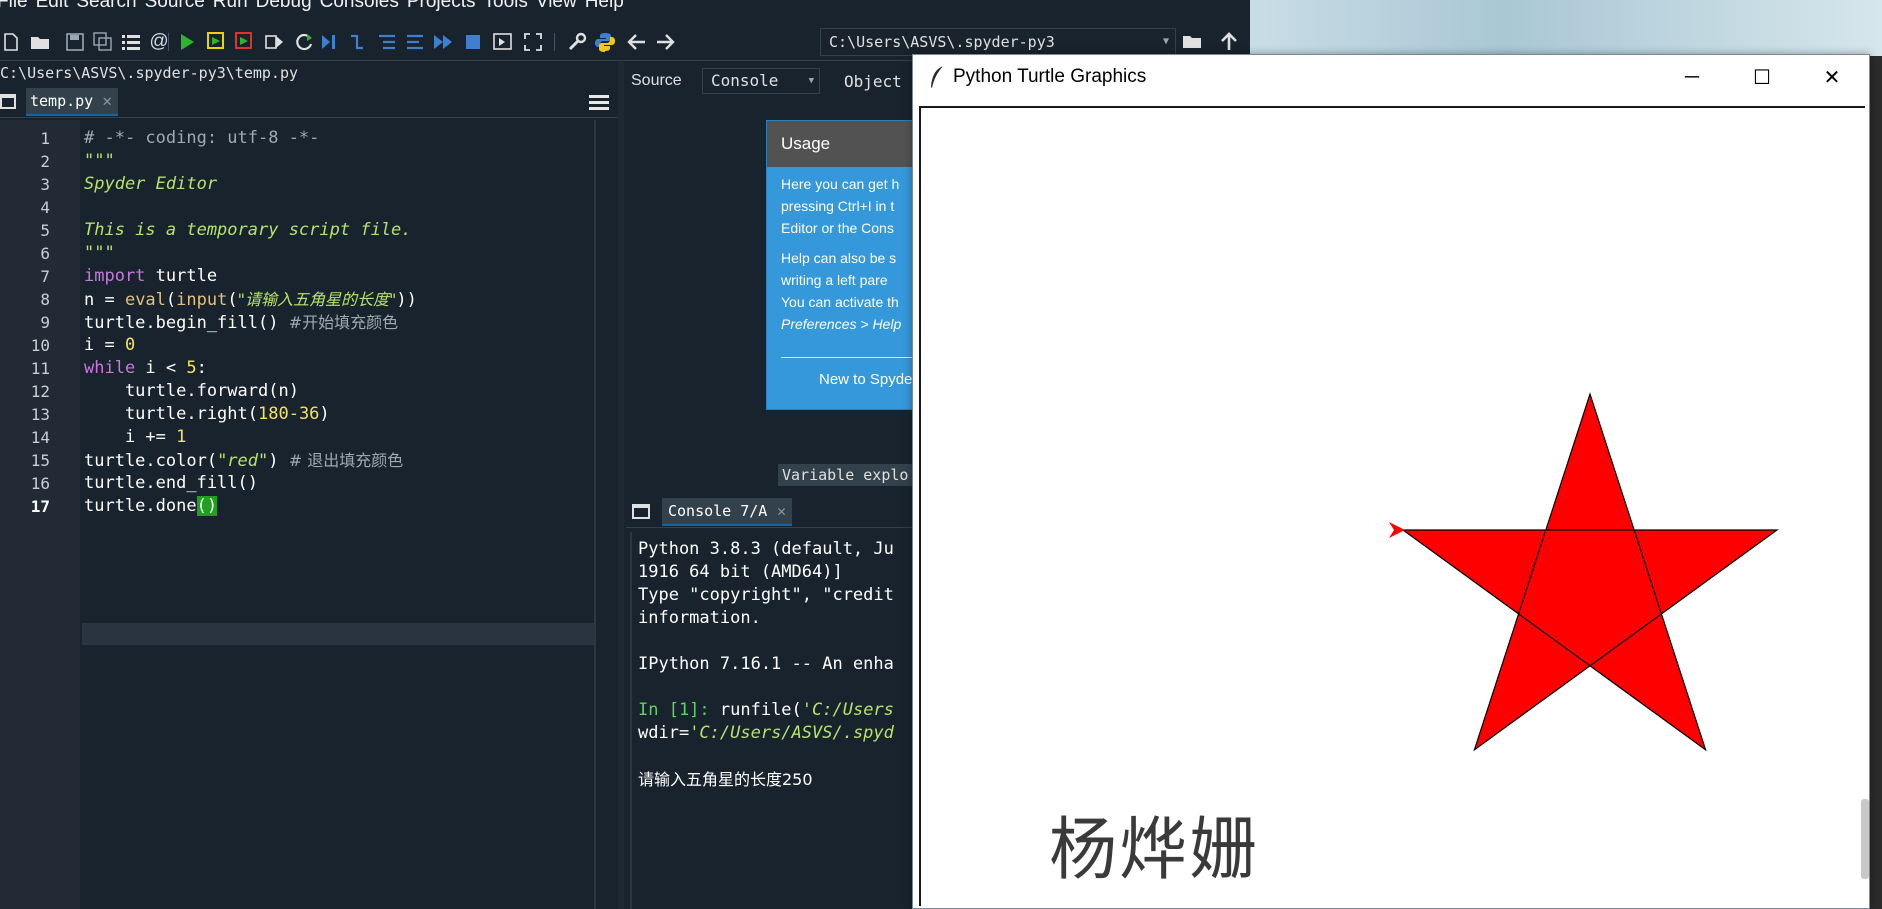  Describe the element at coordinates (506, 5) in the screenshot. I see `menu-tools: Tools` at that location.